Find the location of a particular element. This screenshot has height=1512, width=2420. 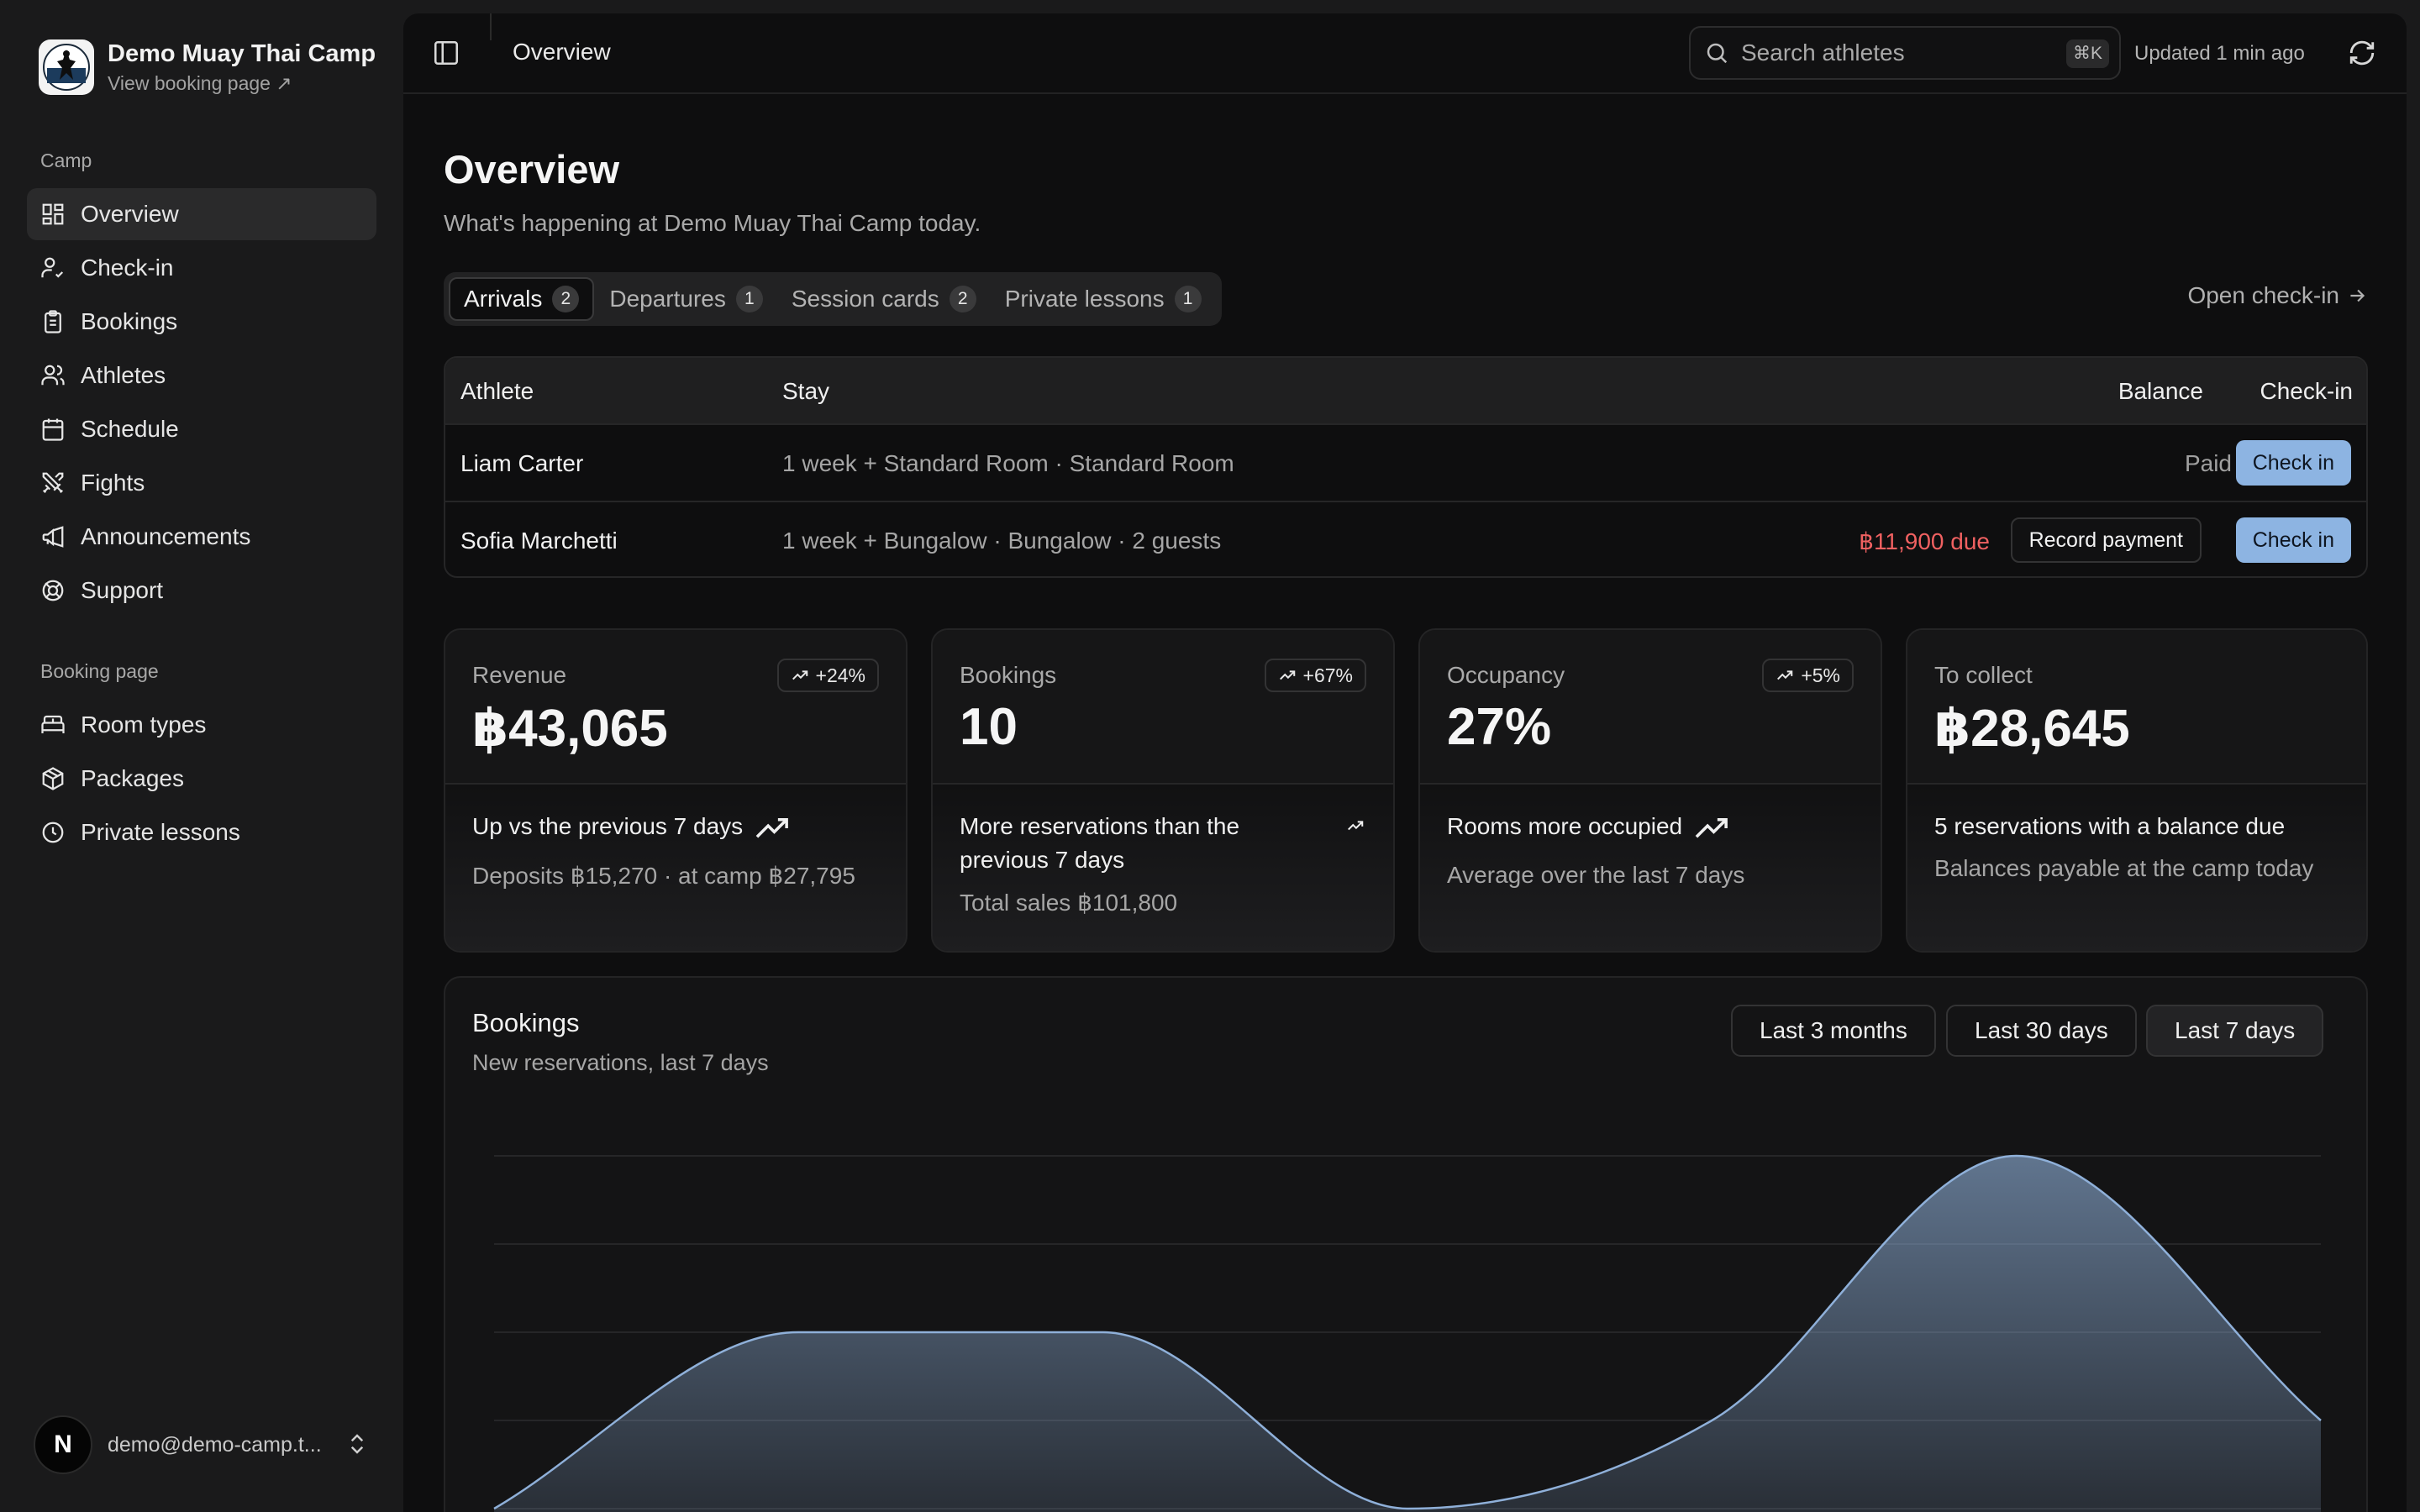

search-icon is located at coordinates (1717, 53).